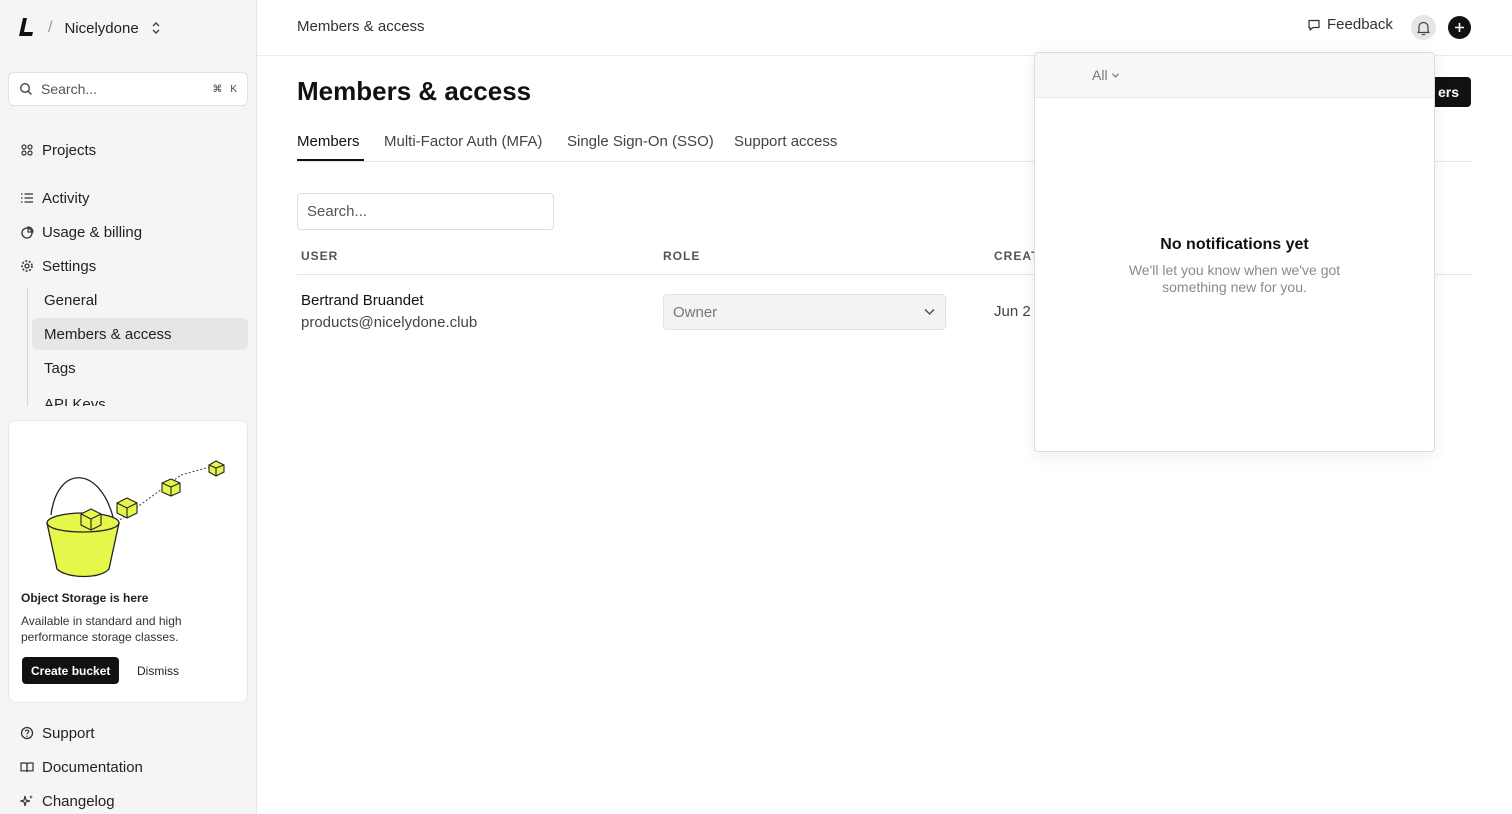 The height and width of the screenshot is (814, 1512). I want to click on org-name: Nicelydone, so click(101, 28).